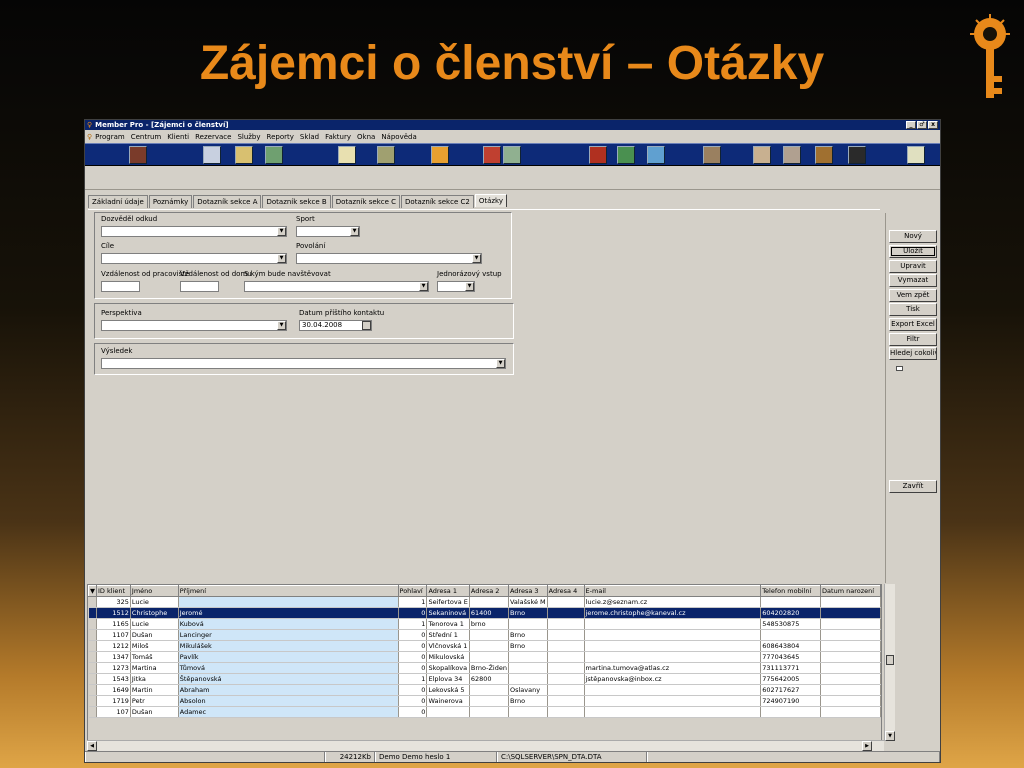 This screenshot has width=1024, height=768. I want to click on input-vzd-domu, so click(199, 286).